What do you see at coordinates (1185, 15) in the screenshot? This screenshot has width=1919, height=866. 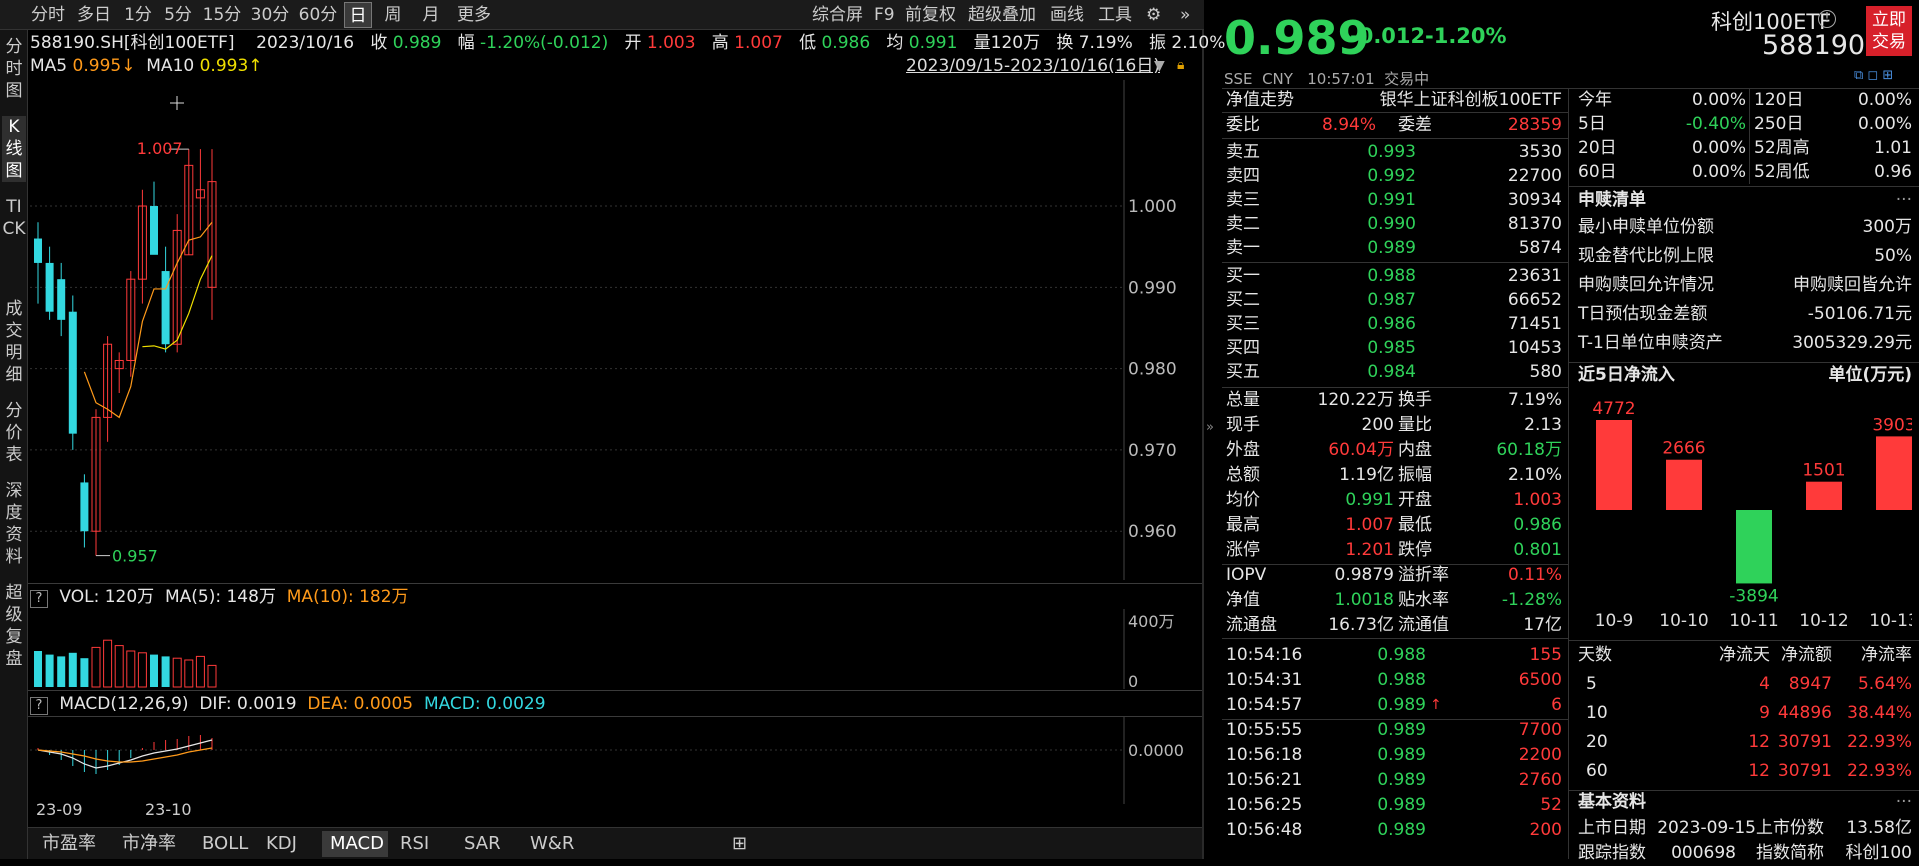 I see `expand-icon: »` at bounding box center [1185, 15].